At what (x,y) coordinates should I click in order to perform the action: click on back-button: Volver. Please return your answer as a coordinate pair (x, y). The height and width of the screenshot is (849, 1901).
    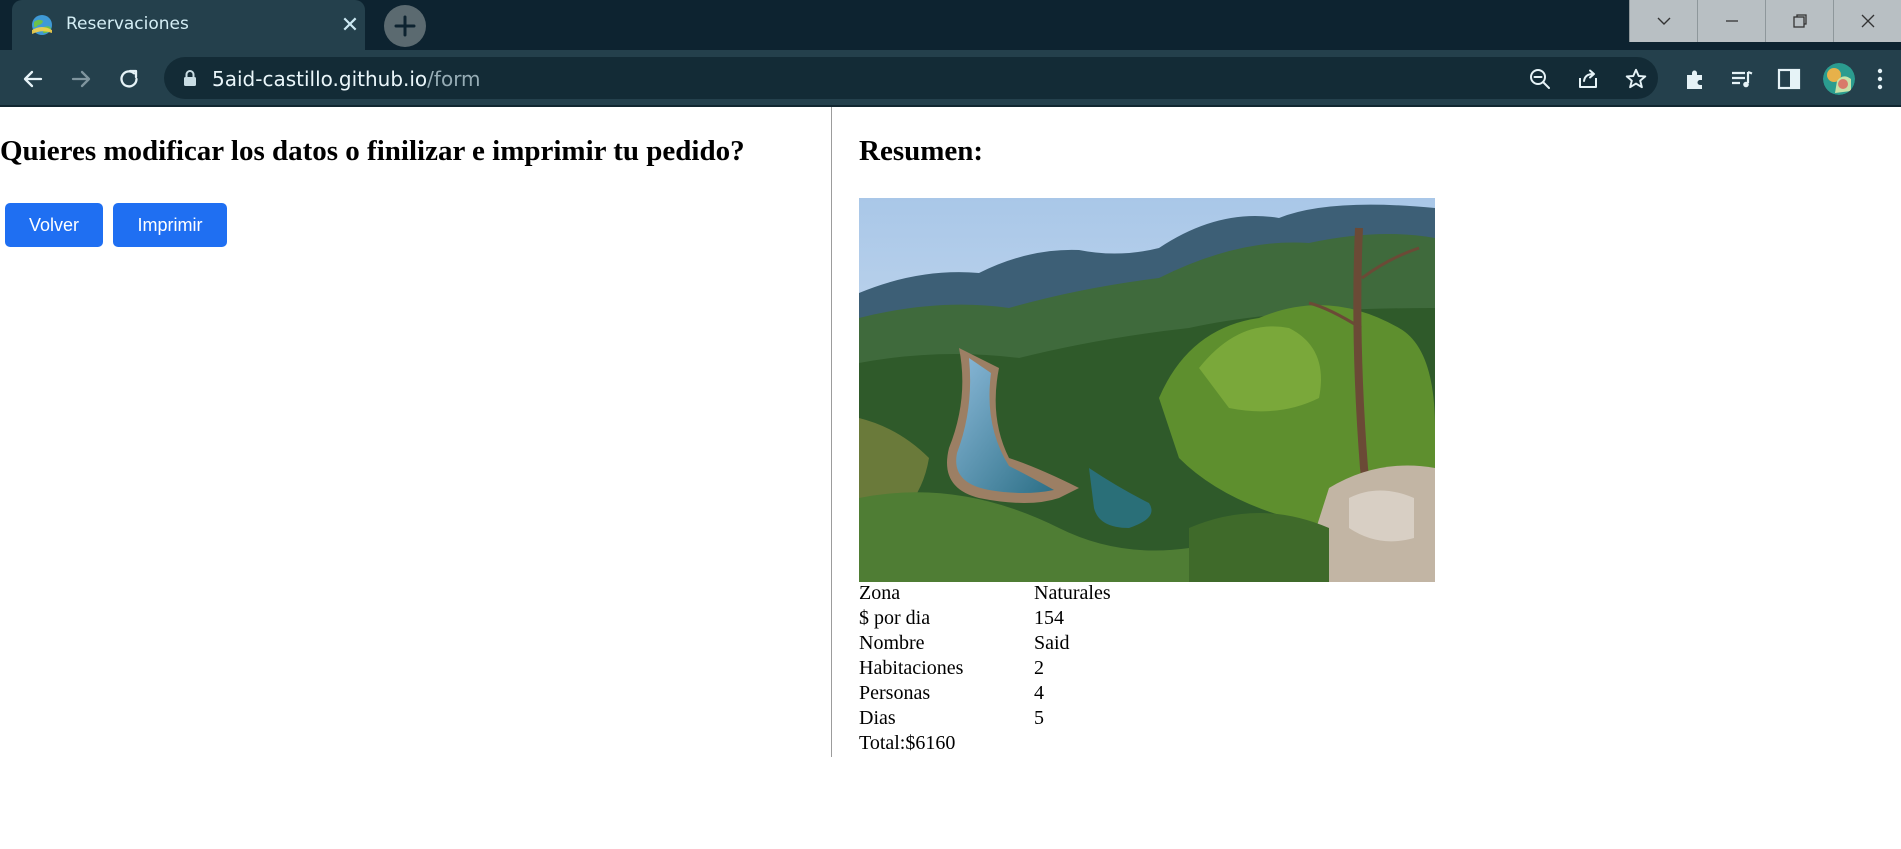
    Looking at the image, I should click on (54, 225).